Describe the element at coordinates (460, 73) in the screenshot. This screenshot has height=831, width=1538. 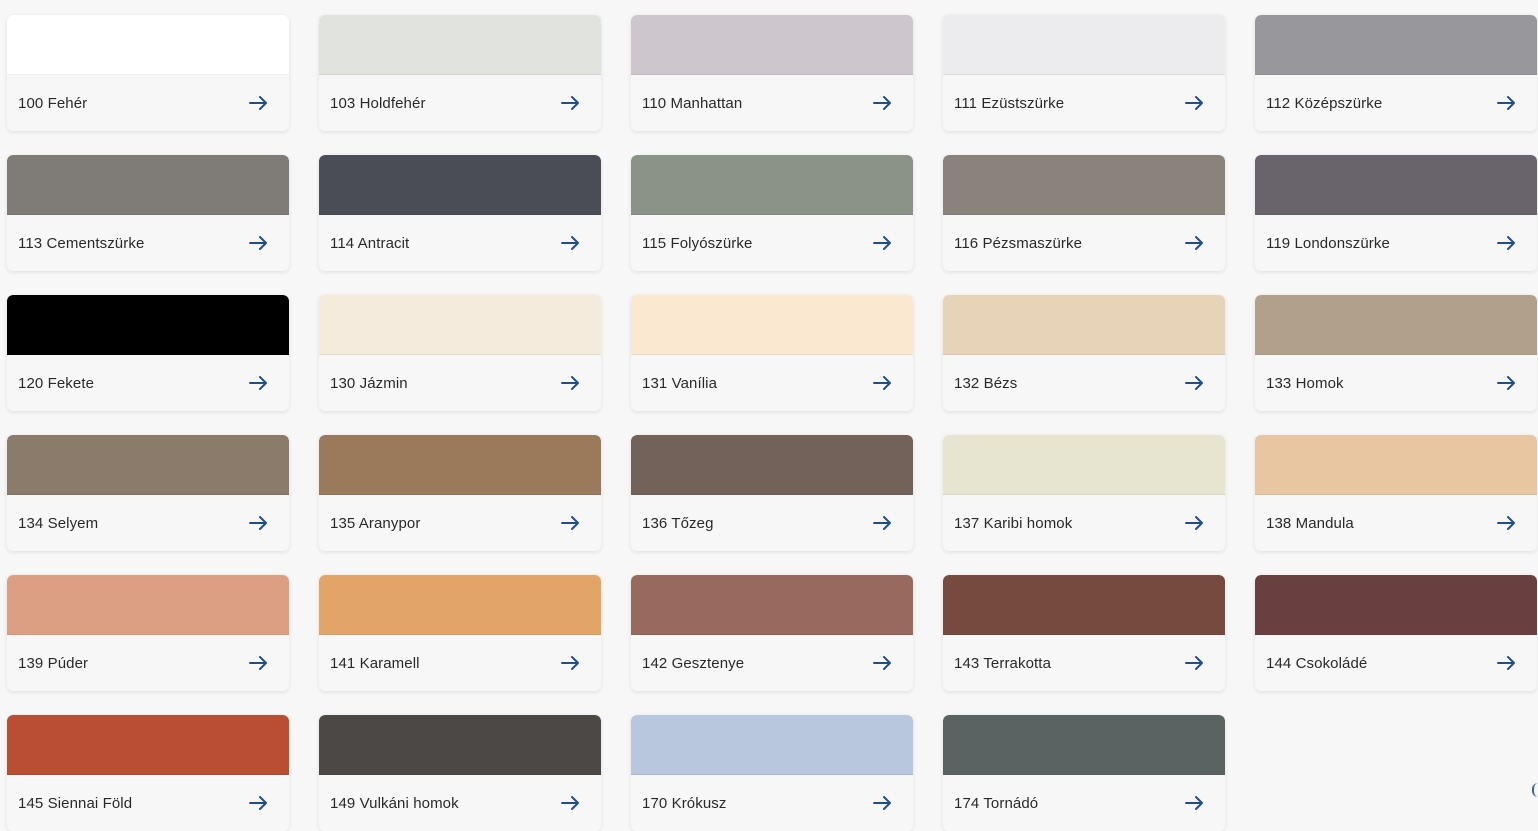
I see `color-card: 103 Holdfehér` at that location.